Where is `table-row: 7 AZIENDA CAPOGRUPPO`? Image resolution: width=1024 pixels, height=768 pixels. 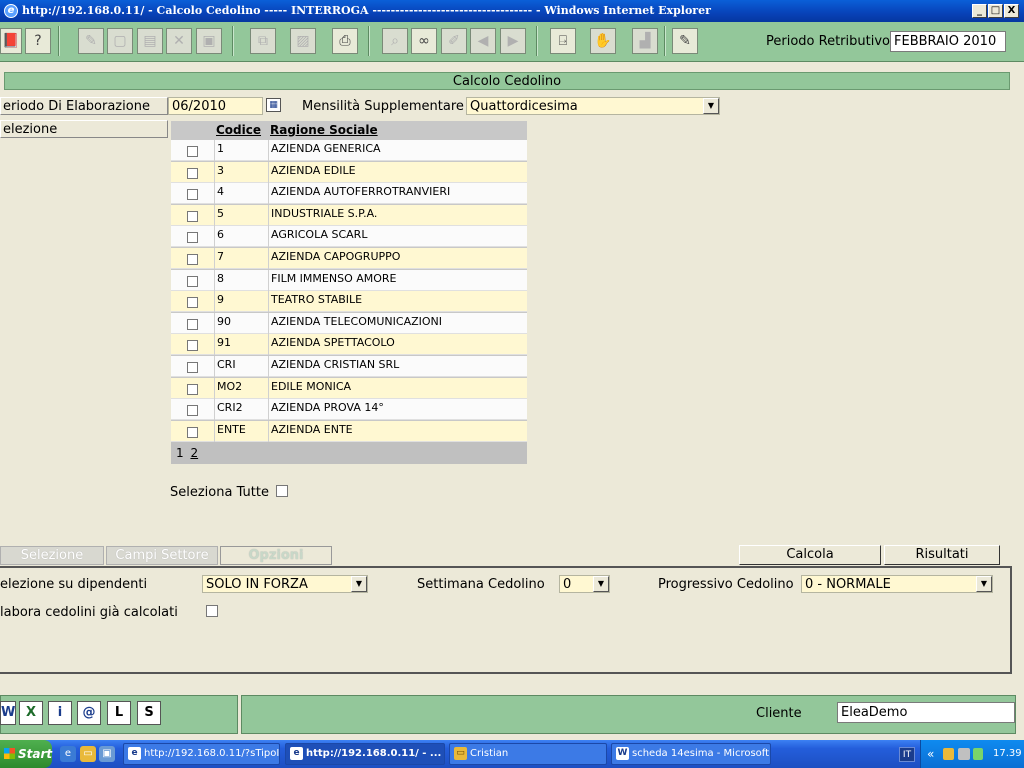 table-row: 7 AZIENDA CAPOGRUPPO is located at coordinates (349, 258).